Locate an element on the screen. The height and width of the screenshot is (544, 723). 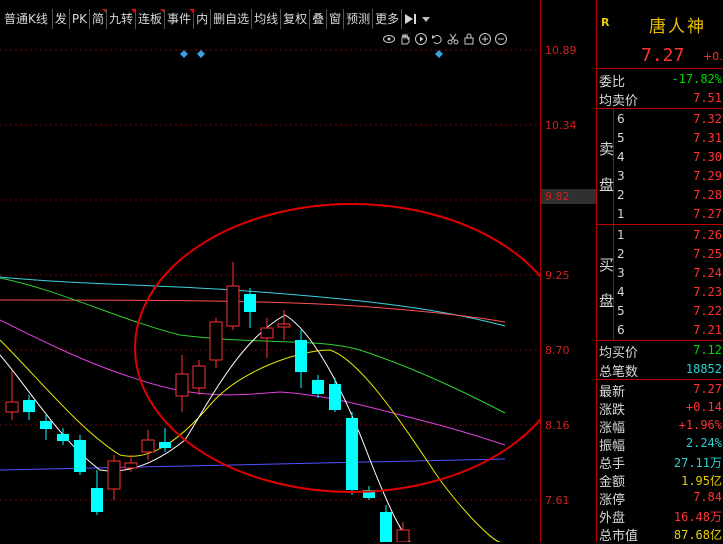
stat-row: 振幅 2.24% is located at coordinates (660, 444).